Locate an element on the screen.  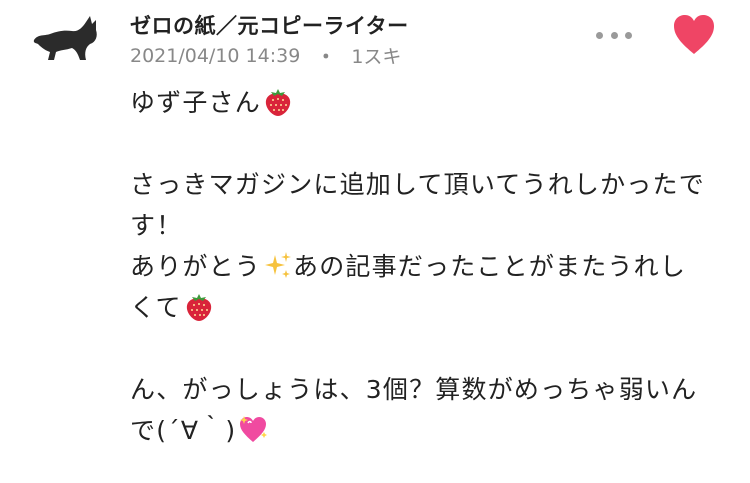
comment-meta: 2021/04/10 14:39 ・ 1スキ is located at coordinates (265, 55).